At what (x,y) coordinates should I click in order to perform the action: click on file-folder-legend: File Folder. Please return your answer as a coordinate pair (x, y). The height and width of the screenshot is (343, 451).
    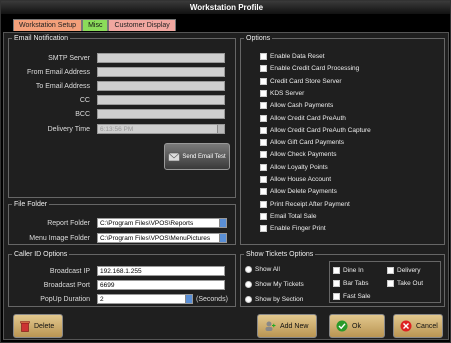
    Looking at the image, I should click on (31, 204).